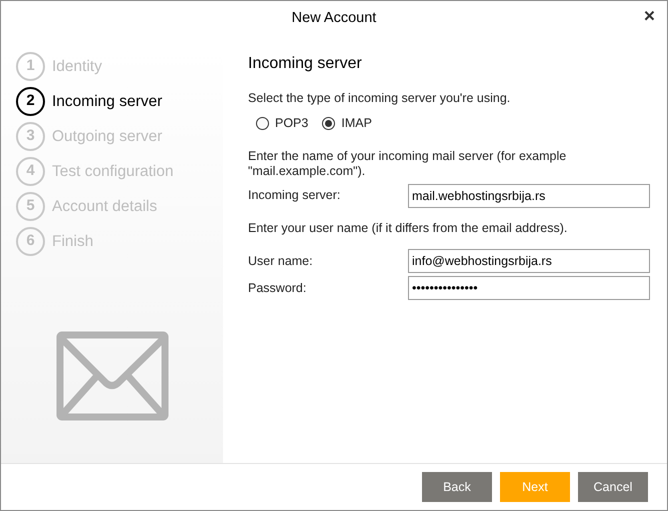  What do you see at coordinates (30, 206) in the screenshot?
I see `step-number-icon: 5` at bounding box center [30, 206].